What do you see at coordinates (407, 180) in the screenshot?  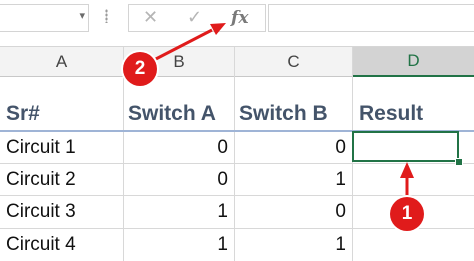 I see `arrow-to-result-cell-icon` at bounding box center [407, 180].